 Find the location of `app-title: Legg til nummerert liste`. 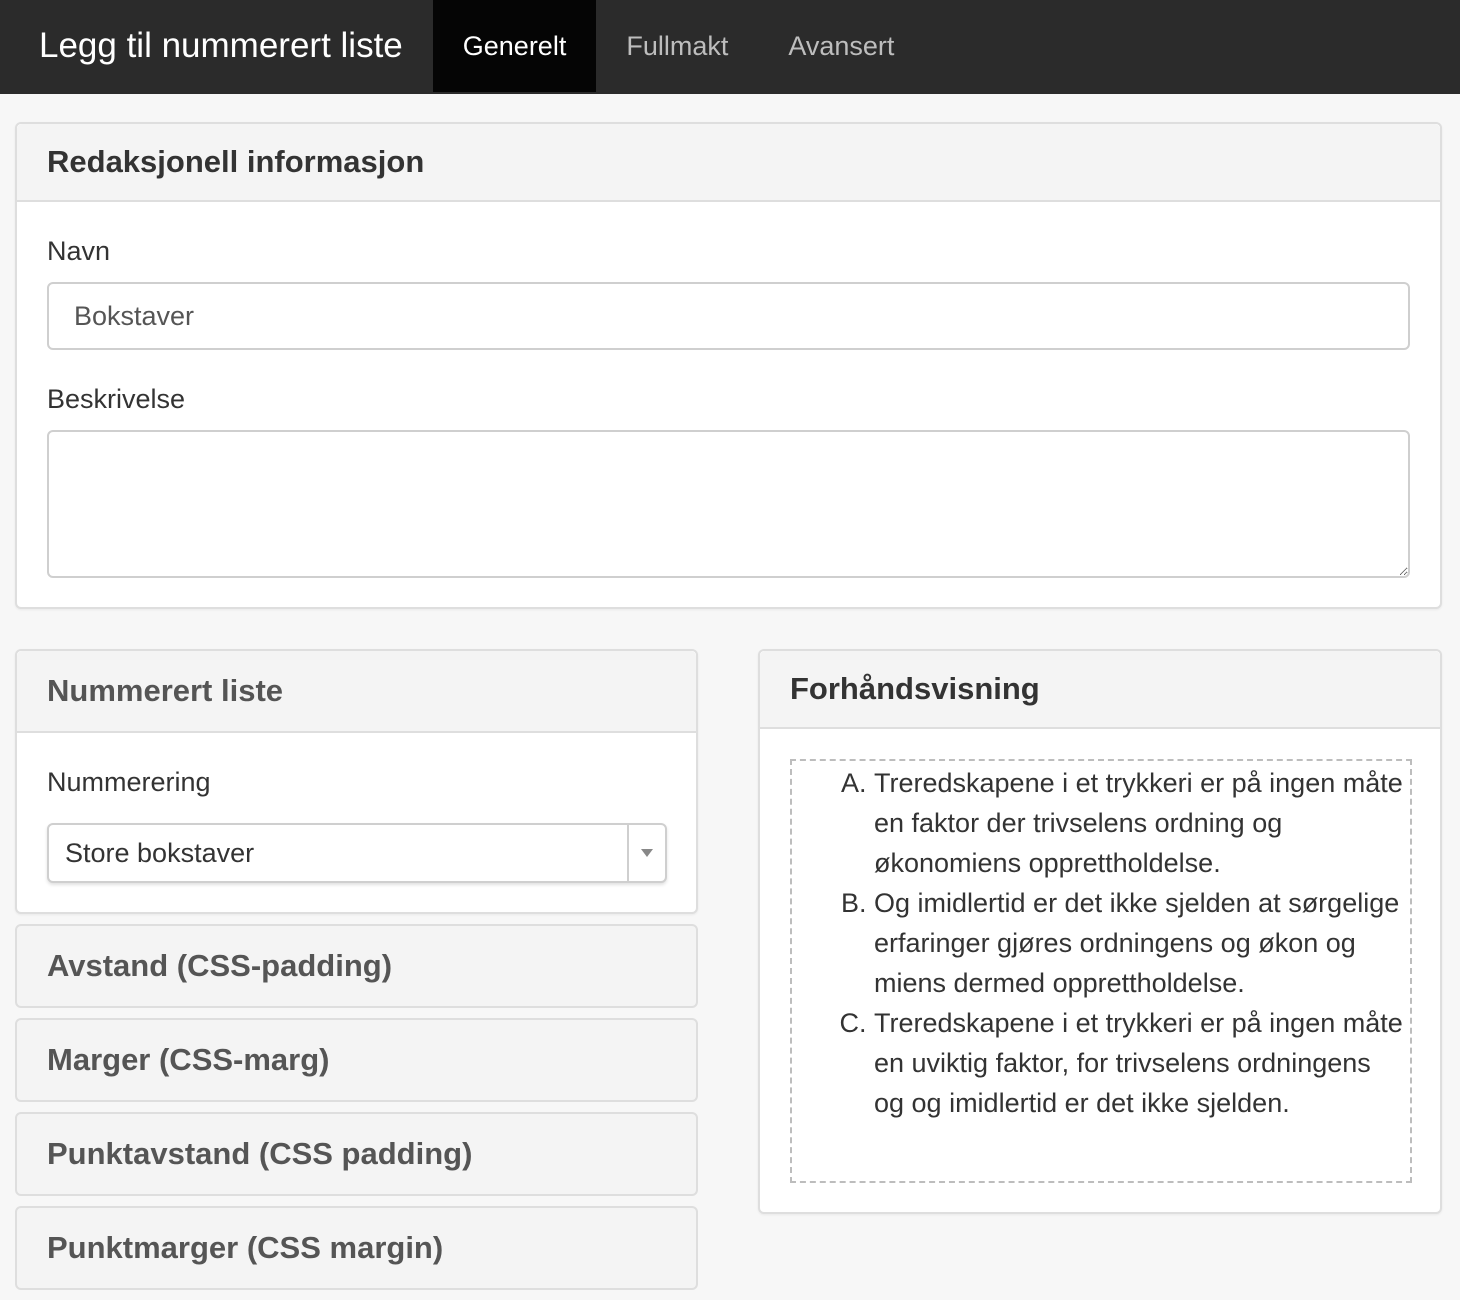

app-title: Legg til nummerert liste is located at coordinates (221, 45).